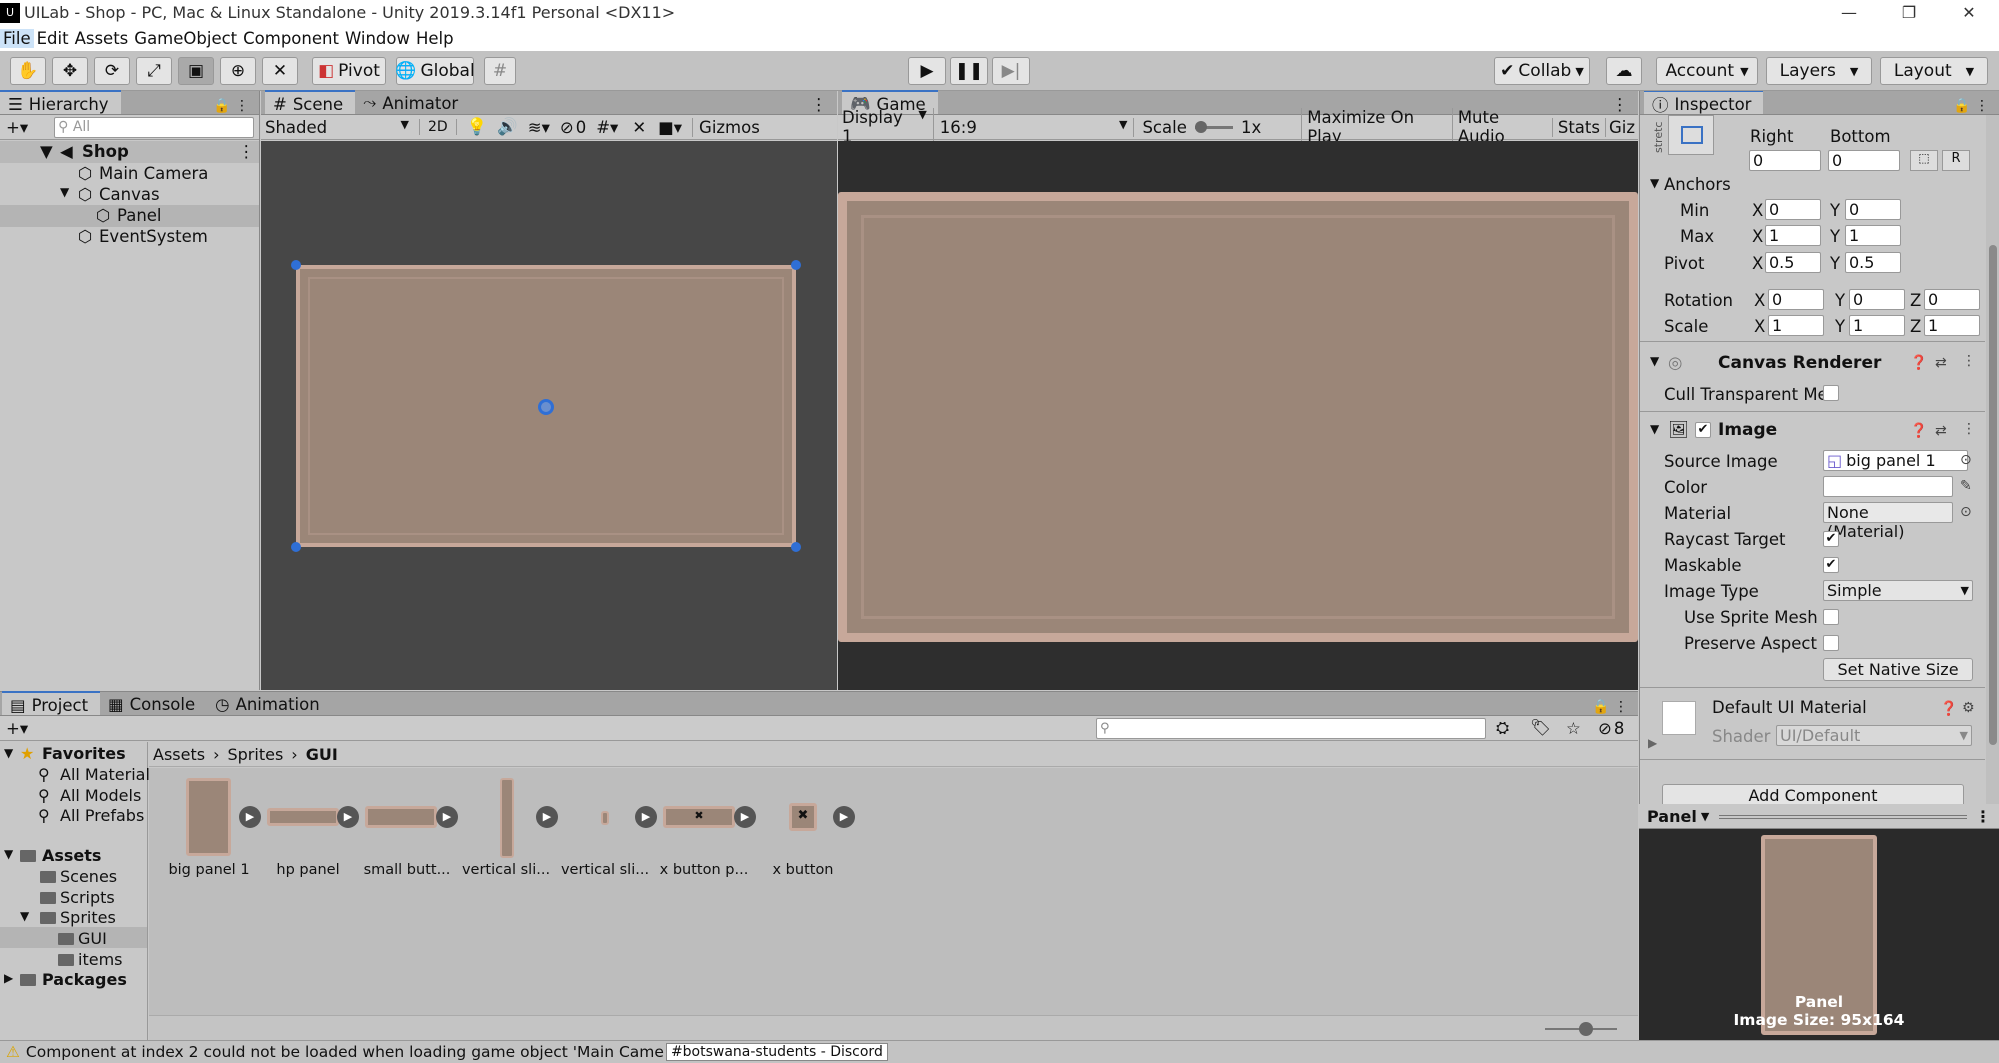 This screenshot has height=1063, width=1999. I want to click on favorite-item: All Materials, so click(109, 774).